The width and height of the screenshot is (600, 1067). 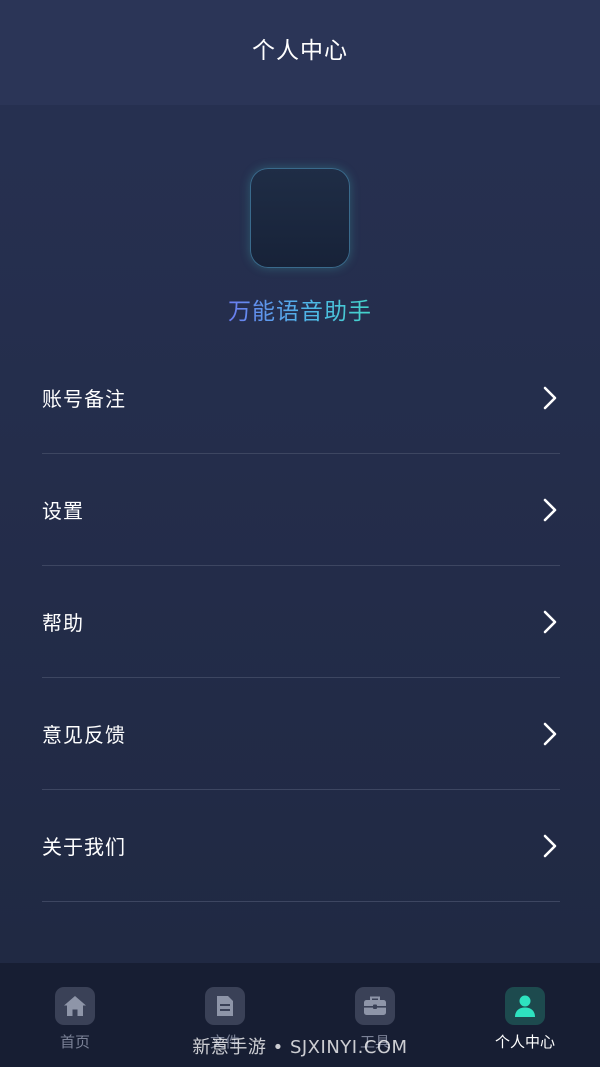 What do you see at coordinates (84, 847) in the screenshot?
I see `menu-item-label: 关于我们` at bounding box center [84, 847].